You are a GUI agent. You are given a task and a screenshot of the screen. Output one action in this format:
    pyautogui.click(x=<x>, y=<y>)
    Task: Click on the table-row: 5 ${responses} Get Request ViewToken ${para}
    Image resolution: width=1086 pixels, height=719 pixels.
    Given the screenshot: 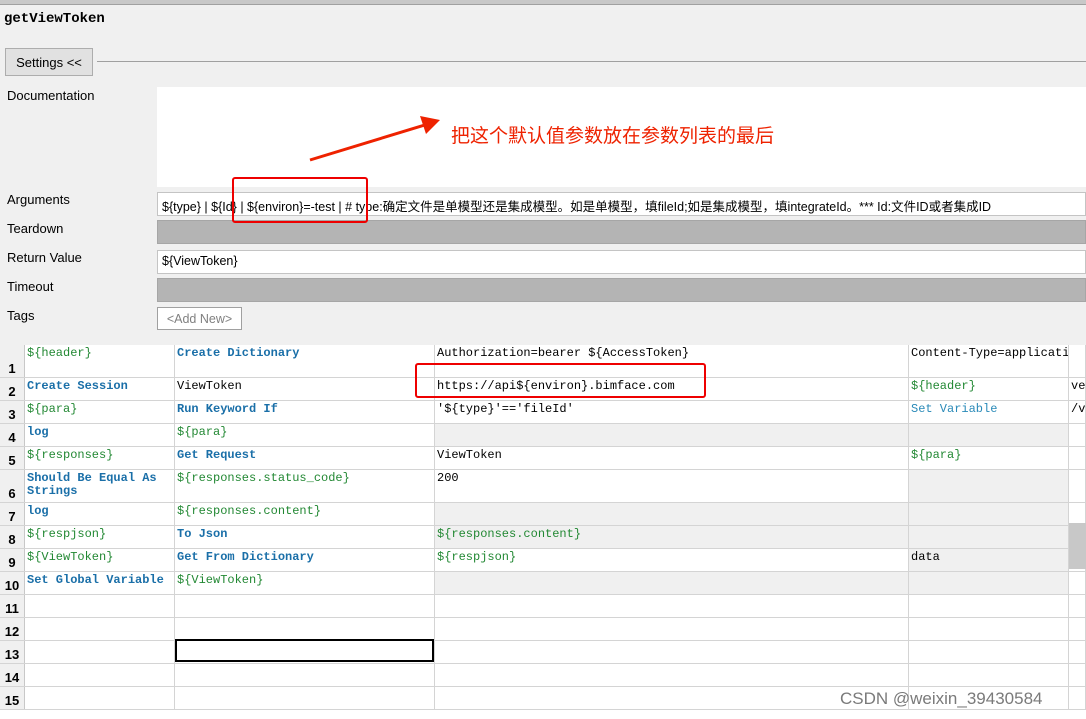 What is the action you would take?
    pyautogui.click(x=543, y=458)
    